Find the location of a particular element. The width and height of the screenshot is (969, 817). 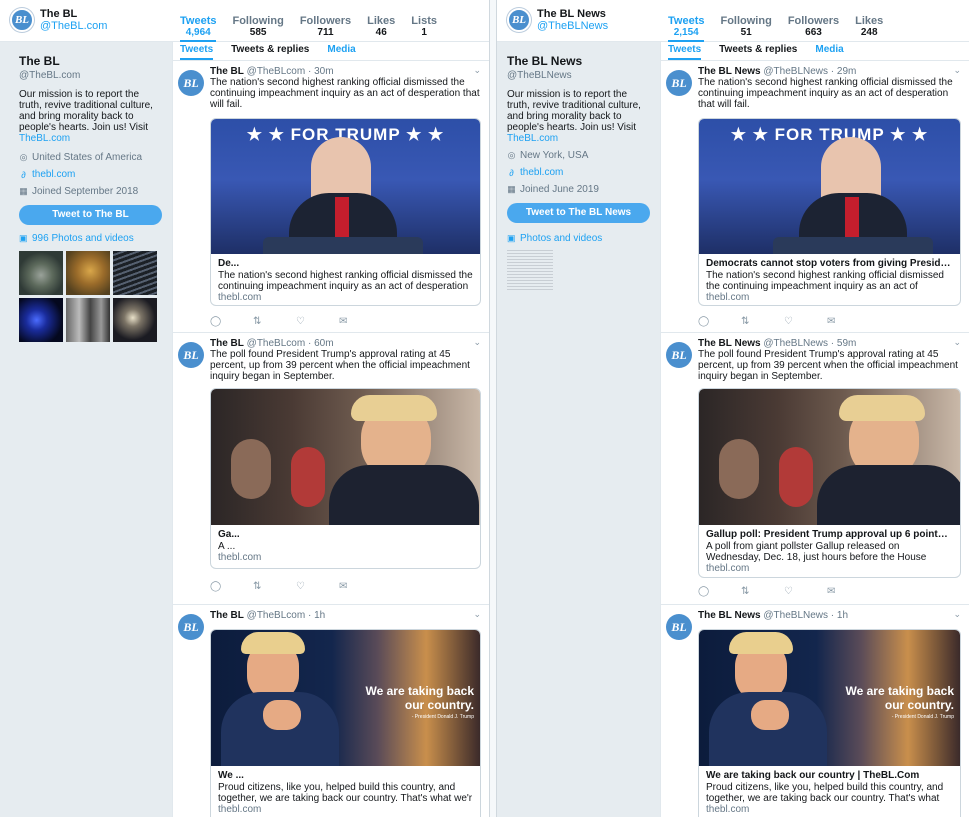

tweet-to-button: Tweet to The BL News is located at coordinates (578, 213).